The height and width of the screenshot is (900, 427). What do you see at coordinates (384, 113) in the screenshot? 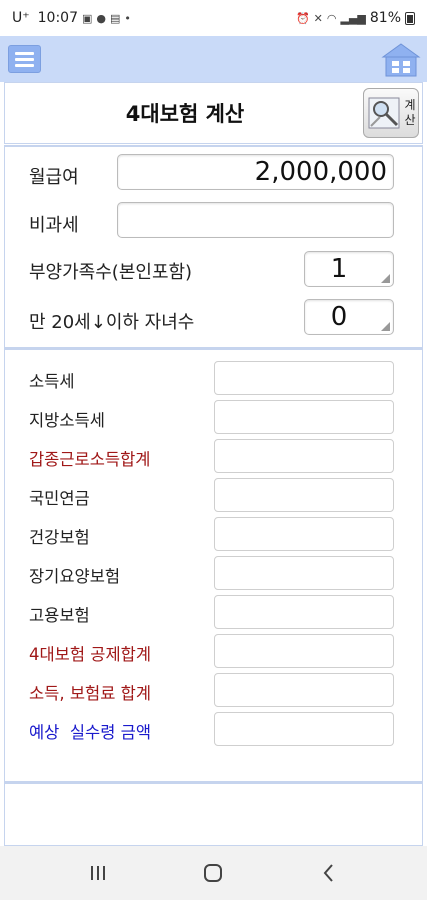
I see `calculator-search-icon` at bounding box center [384, 113].